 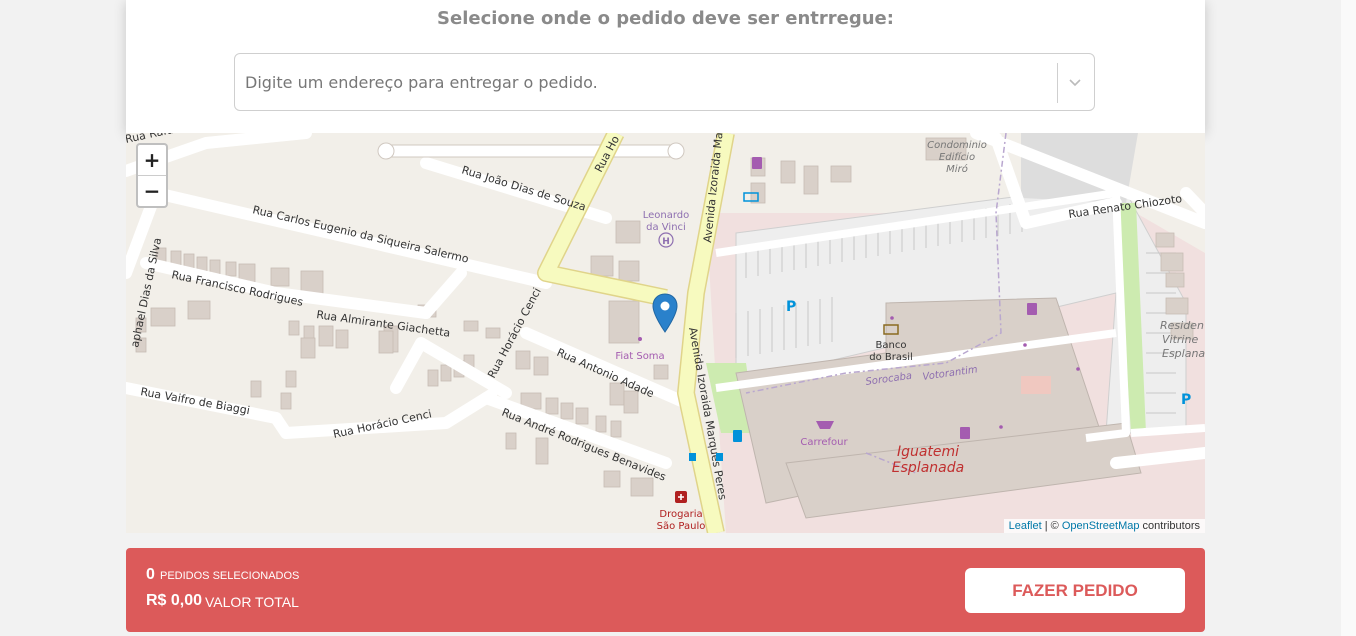 What do you see at coordinates (639, 356) in the screenshot?
I see `label-fiat: Fiat Soma` at bounding box center [639, 356].